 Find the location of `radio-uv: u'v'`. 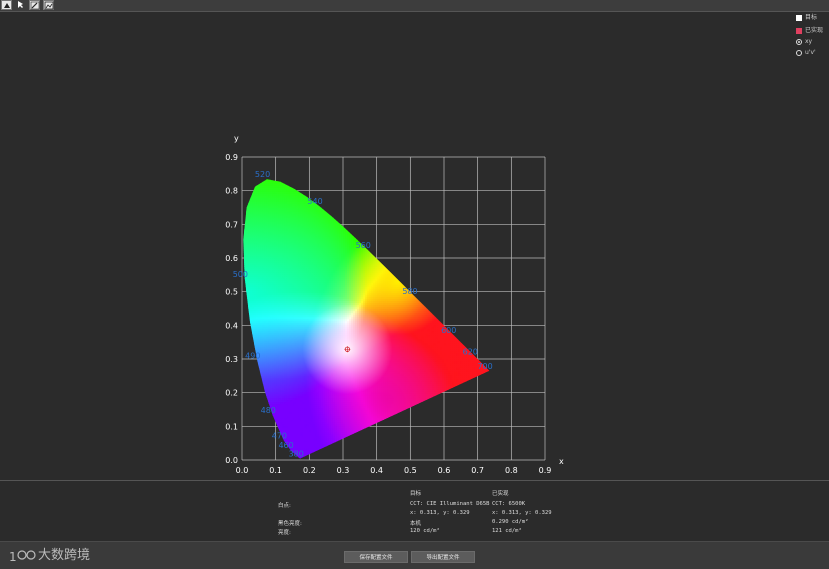

radio-uv: u'v' is located at coordinates (806, 52).